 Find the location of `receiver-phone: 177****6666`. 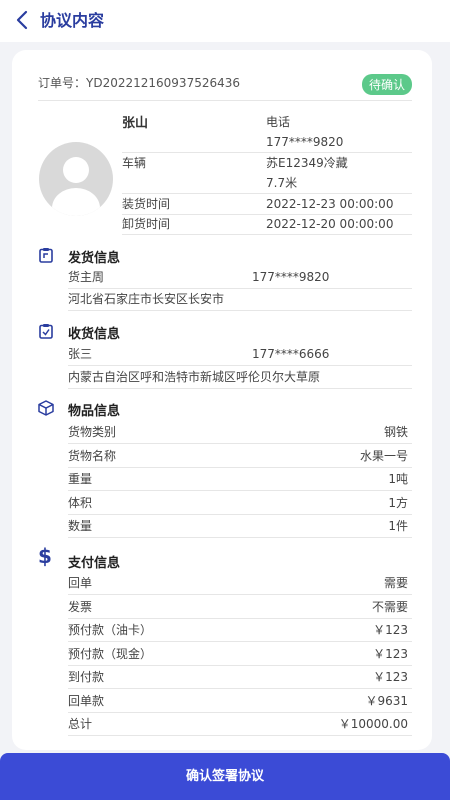

receiver-phone: 177****6666 is located at coordinates (291, 354).